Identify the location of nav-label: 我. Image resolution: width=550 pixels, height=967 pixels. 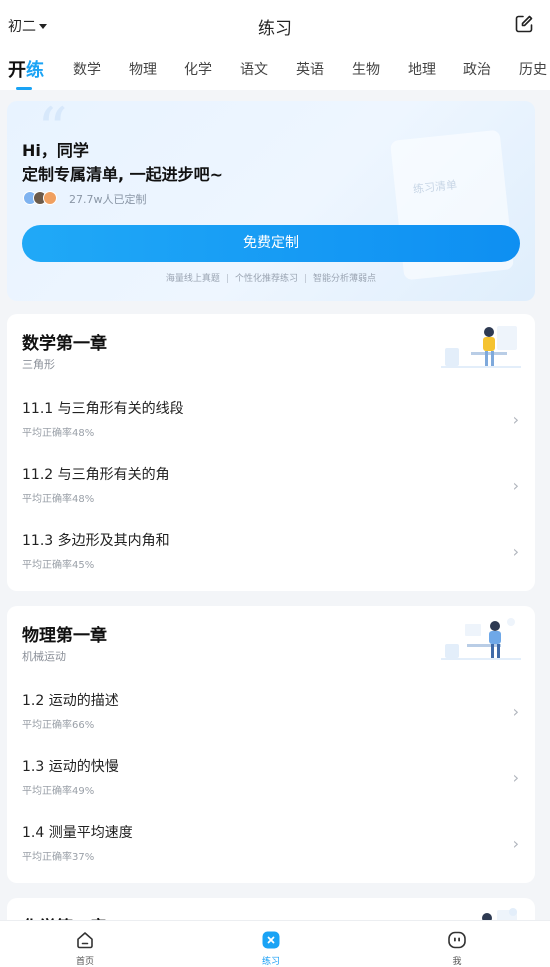
(457, 962).